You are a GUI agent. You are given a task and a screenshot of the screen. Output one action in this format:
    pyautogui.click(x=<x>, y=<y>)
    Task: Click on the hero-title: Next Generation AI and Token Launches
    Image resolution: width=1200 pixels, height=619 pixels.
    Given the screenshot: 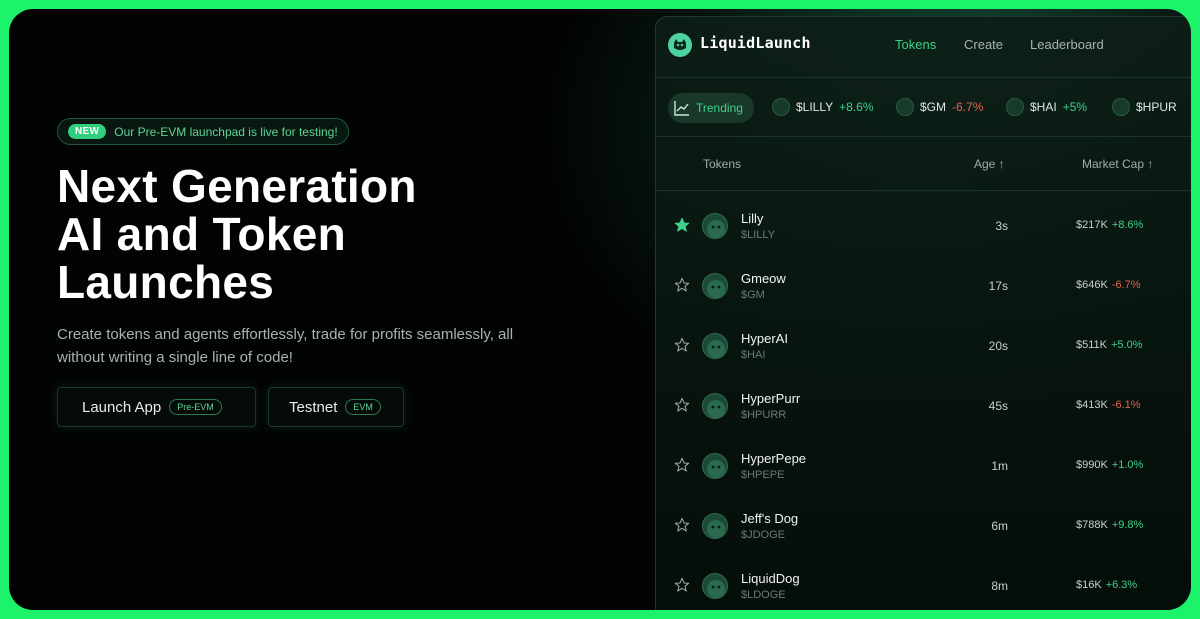 What is the action you would take?
    pyautogui.click(x=297, y=234)
    